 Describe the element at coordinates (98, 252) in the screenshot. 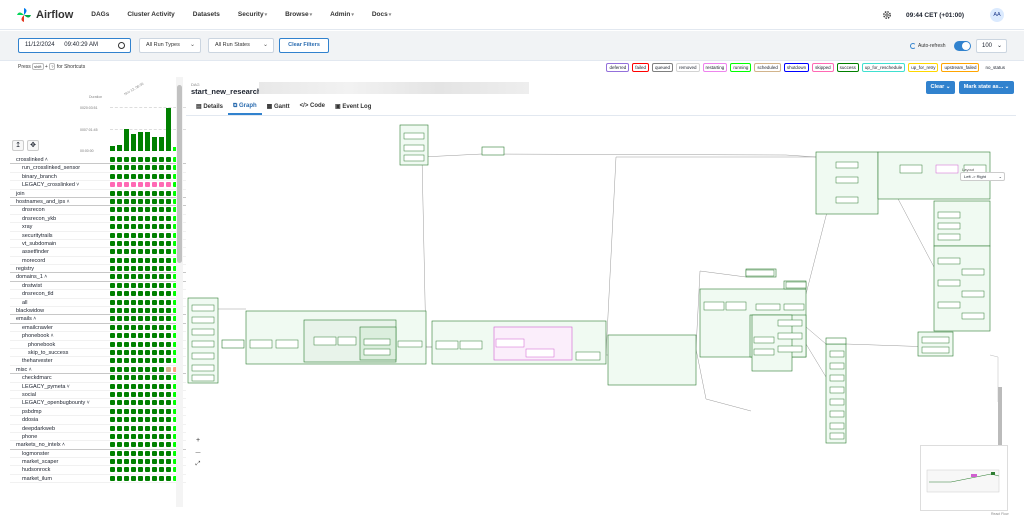

I see `task-row: assetfinder` at that location.